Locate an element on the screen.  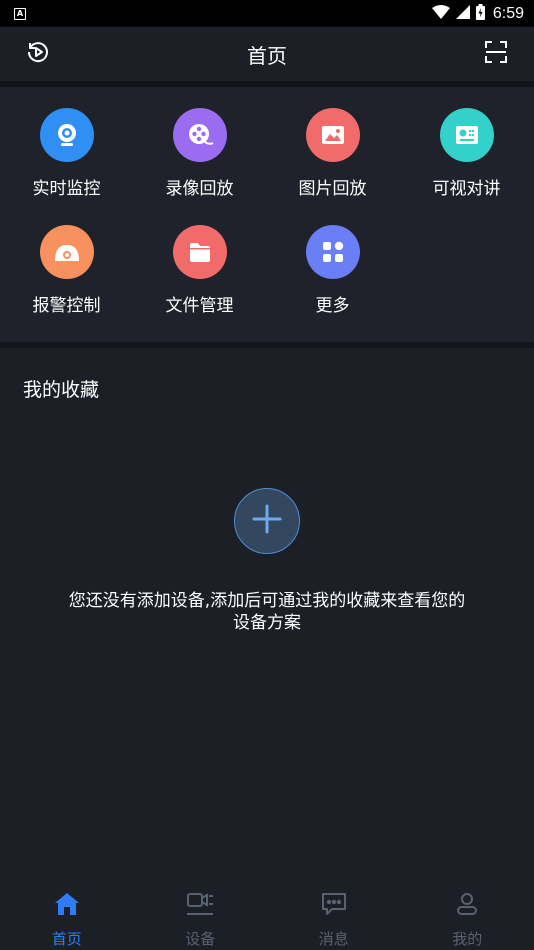
grid-item-label: 报警控制 is located at coordinates (66, 306).